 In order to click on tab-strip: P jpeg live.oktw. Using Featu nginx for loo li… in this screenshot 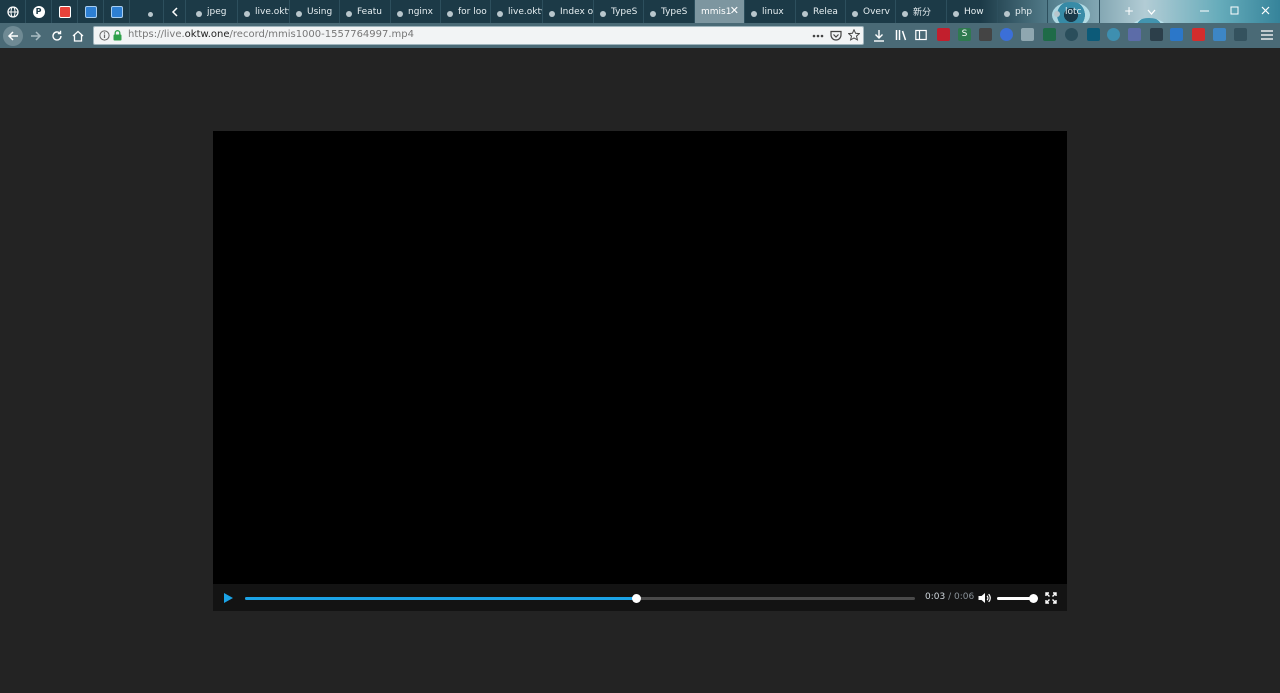, I will do `click(640, 11)`.